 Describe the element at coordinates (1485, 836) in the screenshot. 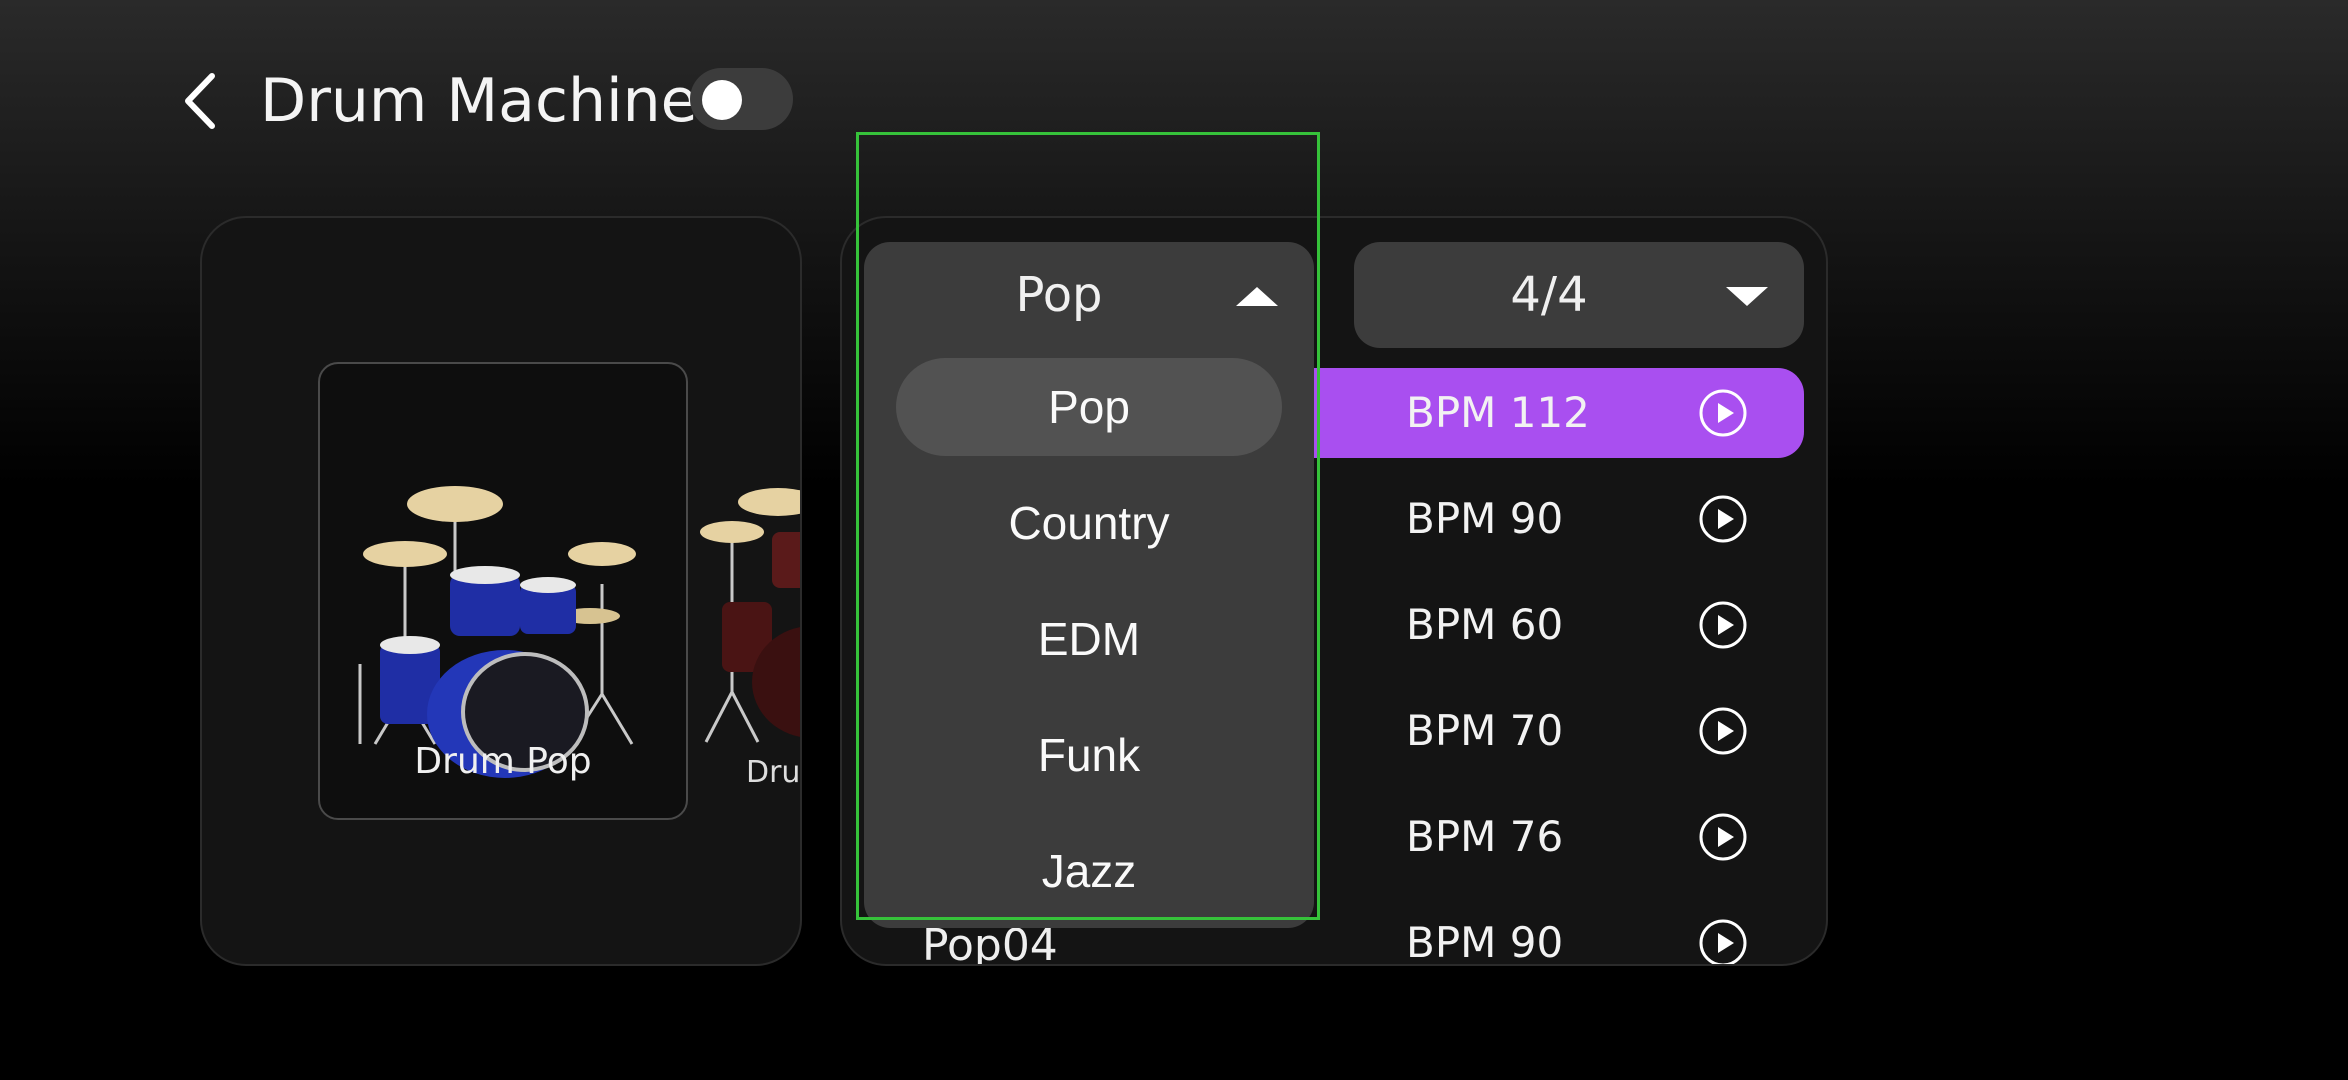

I see `bpm-label: BPM 76` at that location.